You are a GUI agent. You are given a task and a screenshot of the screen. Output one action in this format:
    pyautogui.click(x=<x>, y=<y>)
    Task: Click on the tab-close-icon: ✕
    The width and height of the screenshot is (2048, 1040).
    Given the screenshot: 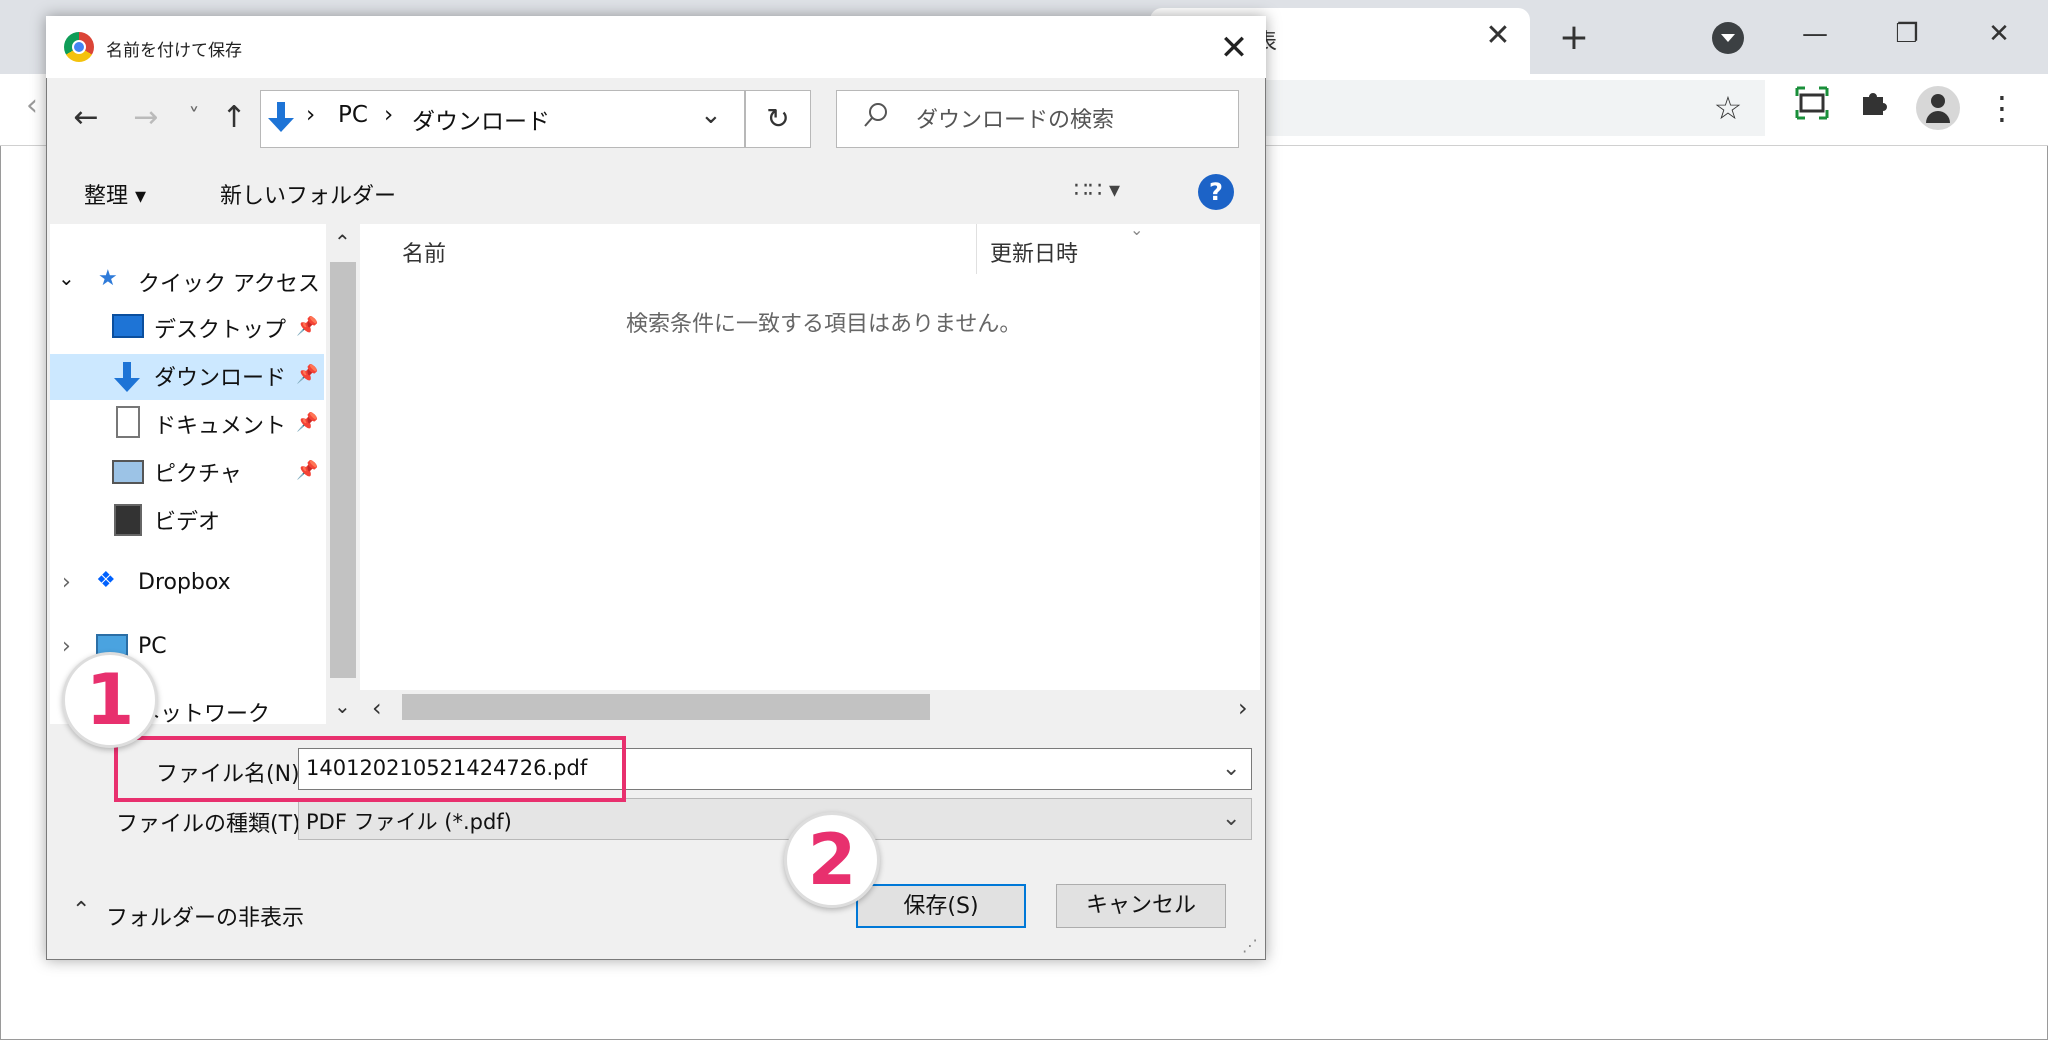 What is the action you would take?
    pyautogui.click(x=1498, y=36)
    